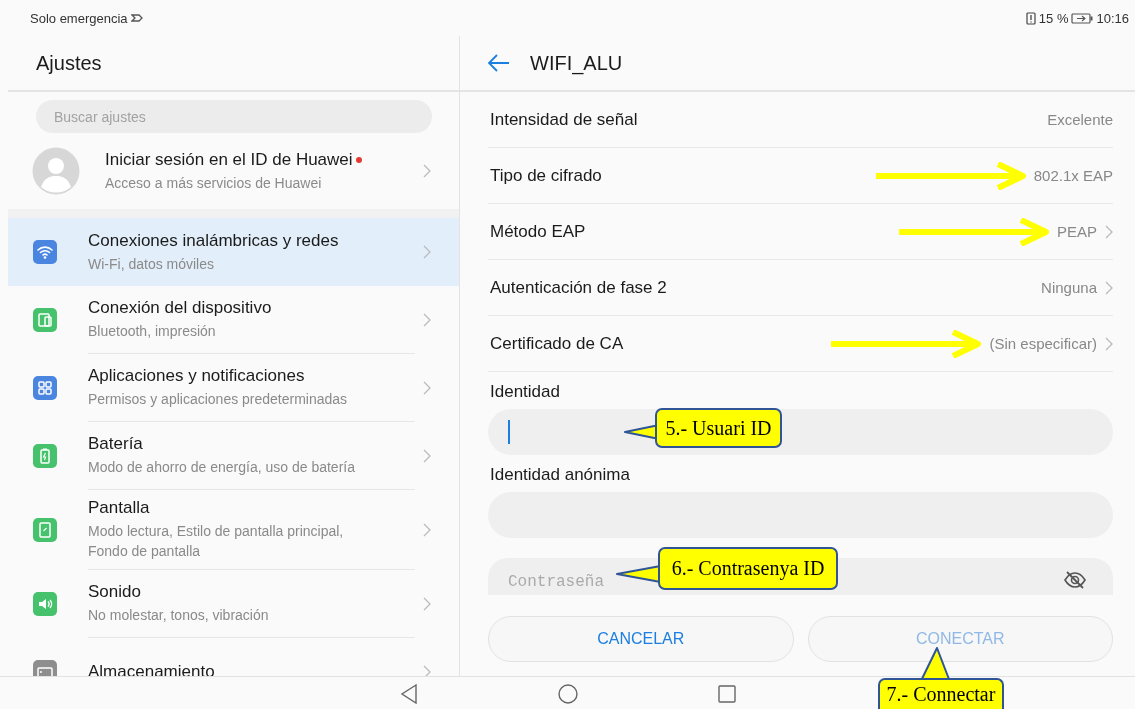 The height and width of the screenshot is (709, 1135). I want to click on network-status-text: Solo emergencia, so click(79, 18).